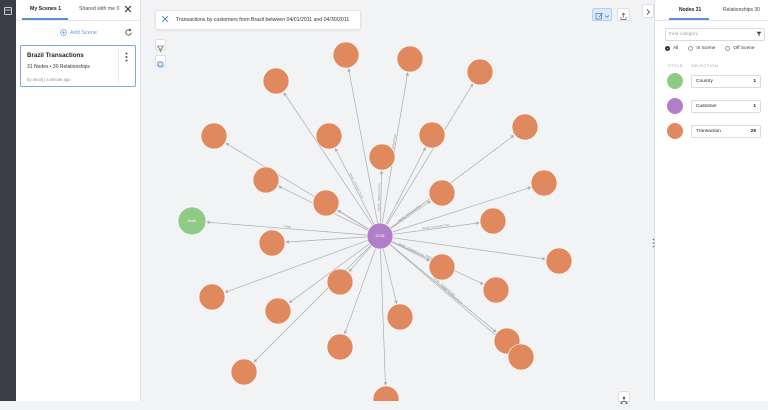  Describe the element at coordinates (58, 67) in the screenshot. I see `scene-summary: 31 Nodes • 30 Relationships` at that location.